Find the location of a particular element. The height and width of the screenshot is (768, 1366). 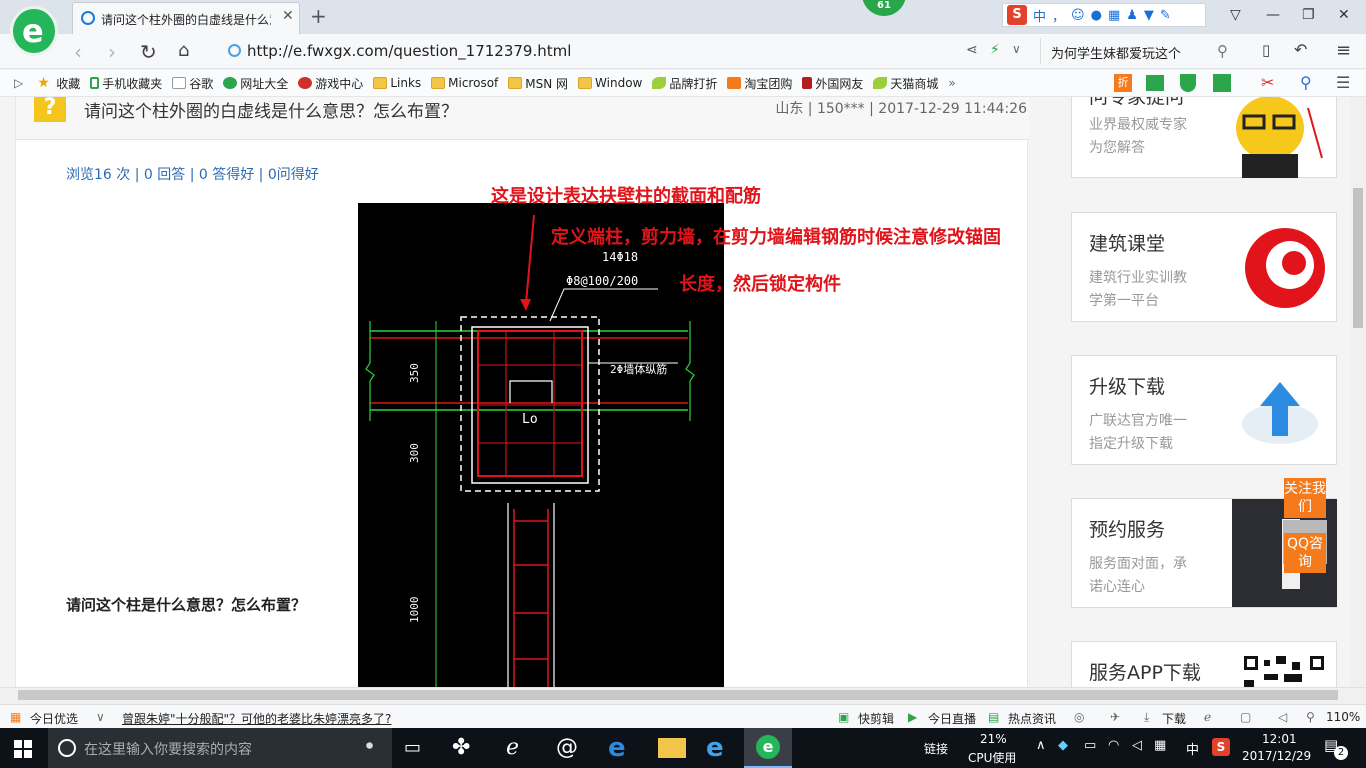

ime-punct: ， is located at coordinates (1058, 15).